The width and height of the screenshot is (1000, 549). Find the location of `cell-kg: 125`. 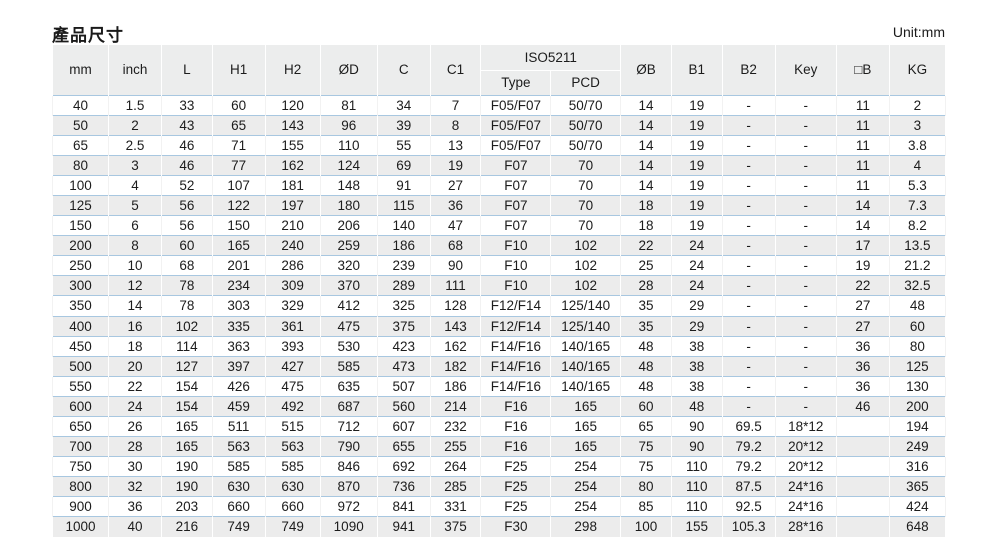

cell-kg: 125 is located at coordinates (917, 366).